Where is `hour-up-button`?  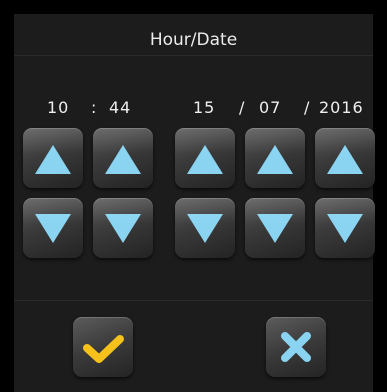
hour-up-button is located at coordinates (53, 158).